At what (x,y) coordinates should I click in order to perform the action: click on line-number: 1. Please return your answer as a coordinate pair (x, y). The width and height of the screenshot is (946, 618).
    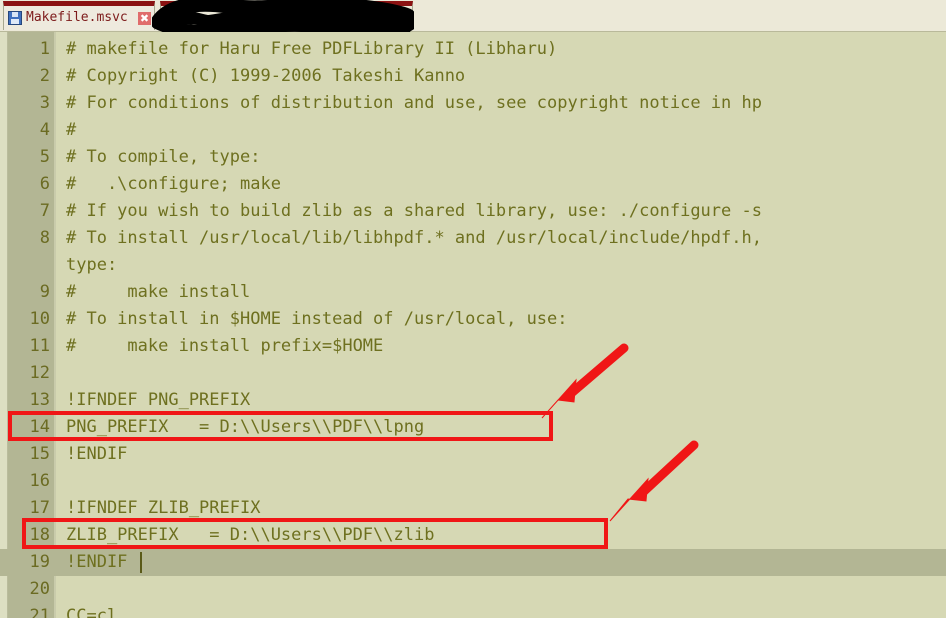
    Looking at the image, I should click on (44, 49).